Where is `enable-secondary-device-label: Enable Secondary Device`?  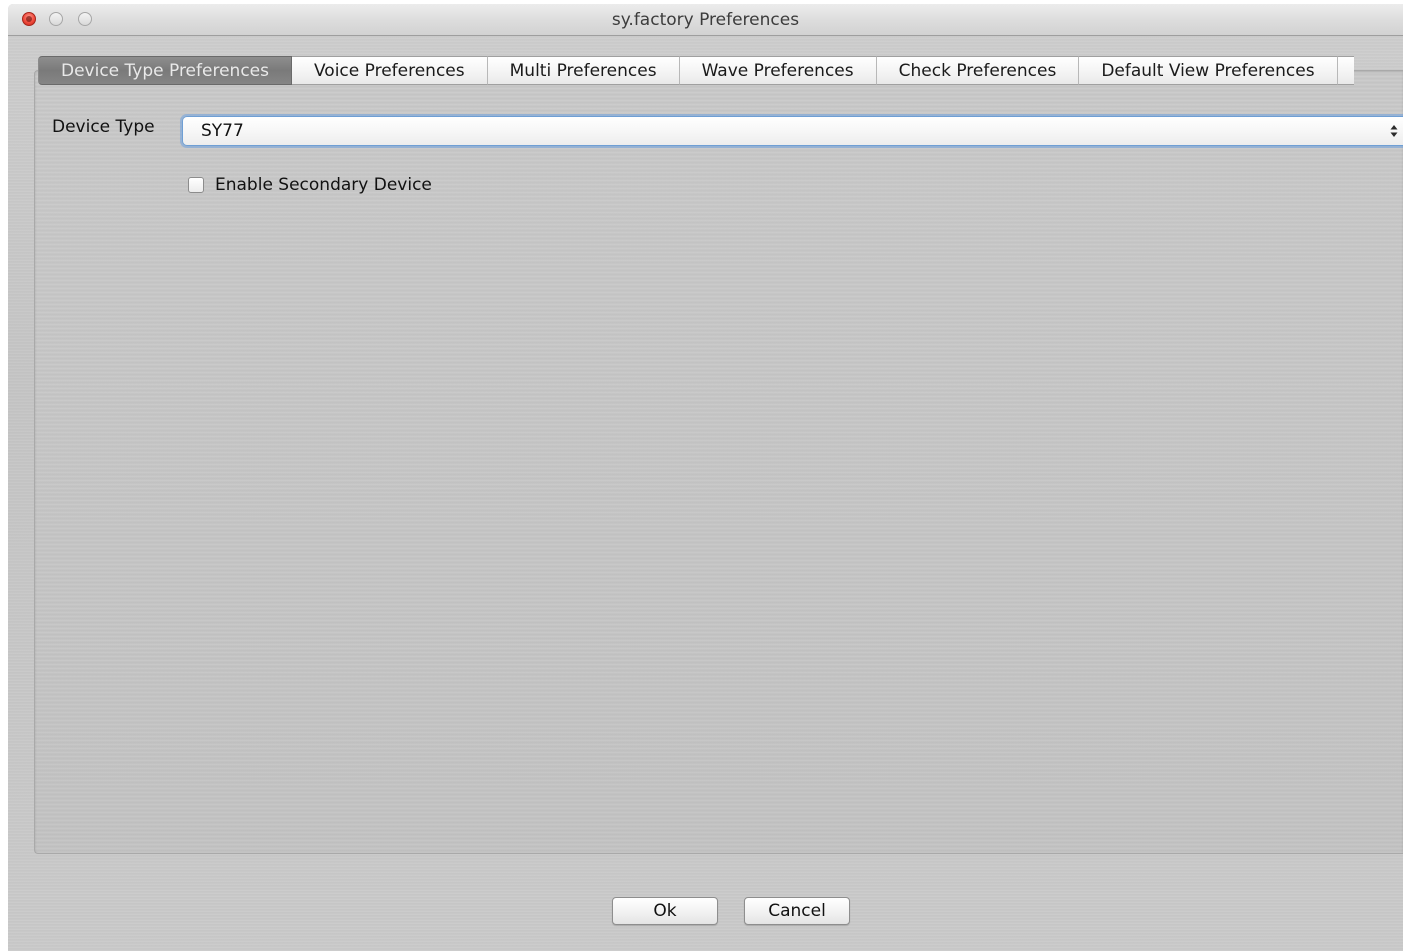
enable-secondary-device-label: Enable Secondary Device is located at coordinates (323, 185).